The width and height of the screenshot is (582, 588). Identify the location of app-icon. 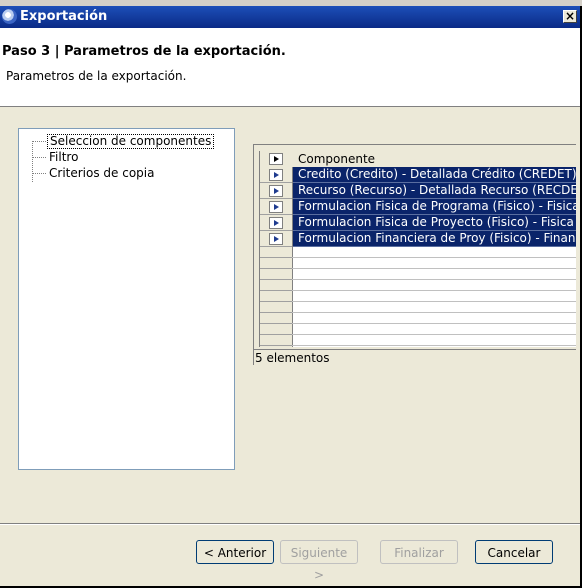
(9, 16).